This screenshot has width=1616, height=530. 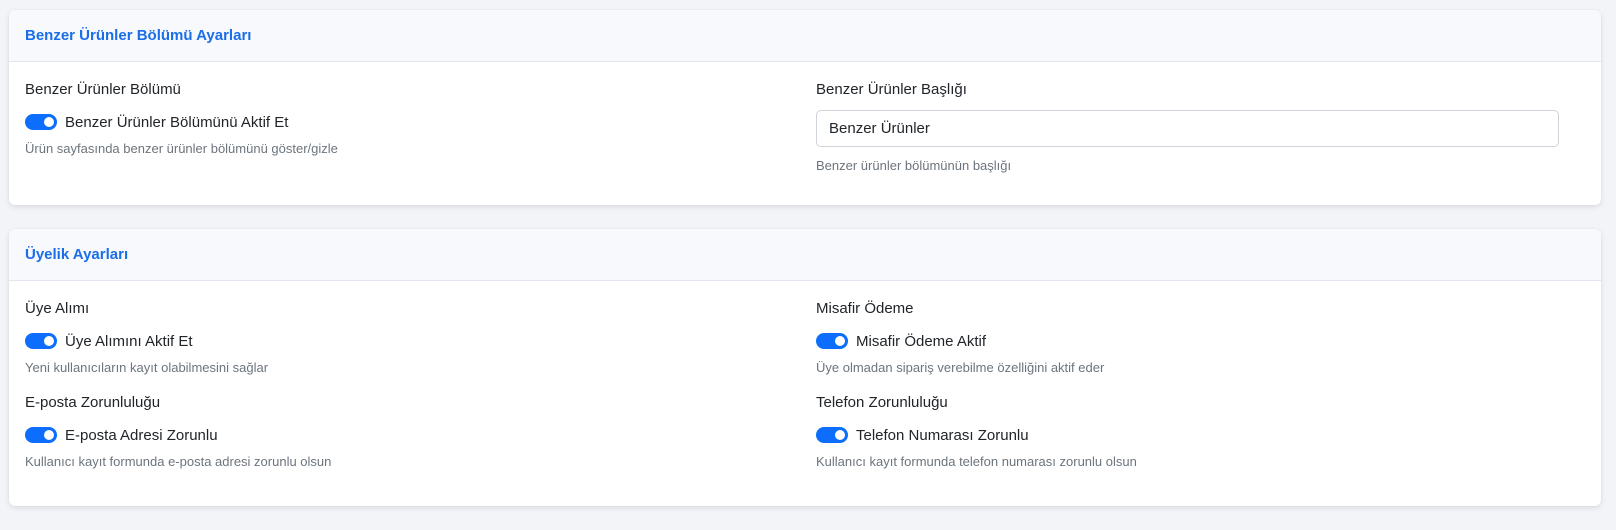 What do you see at coordinates (93, 402) in the screenshot?
I see `email-required-label: E-posta Zorunluluğu` at bounding box center [93, 402].